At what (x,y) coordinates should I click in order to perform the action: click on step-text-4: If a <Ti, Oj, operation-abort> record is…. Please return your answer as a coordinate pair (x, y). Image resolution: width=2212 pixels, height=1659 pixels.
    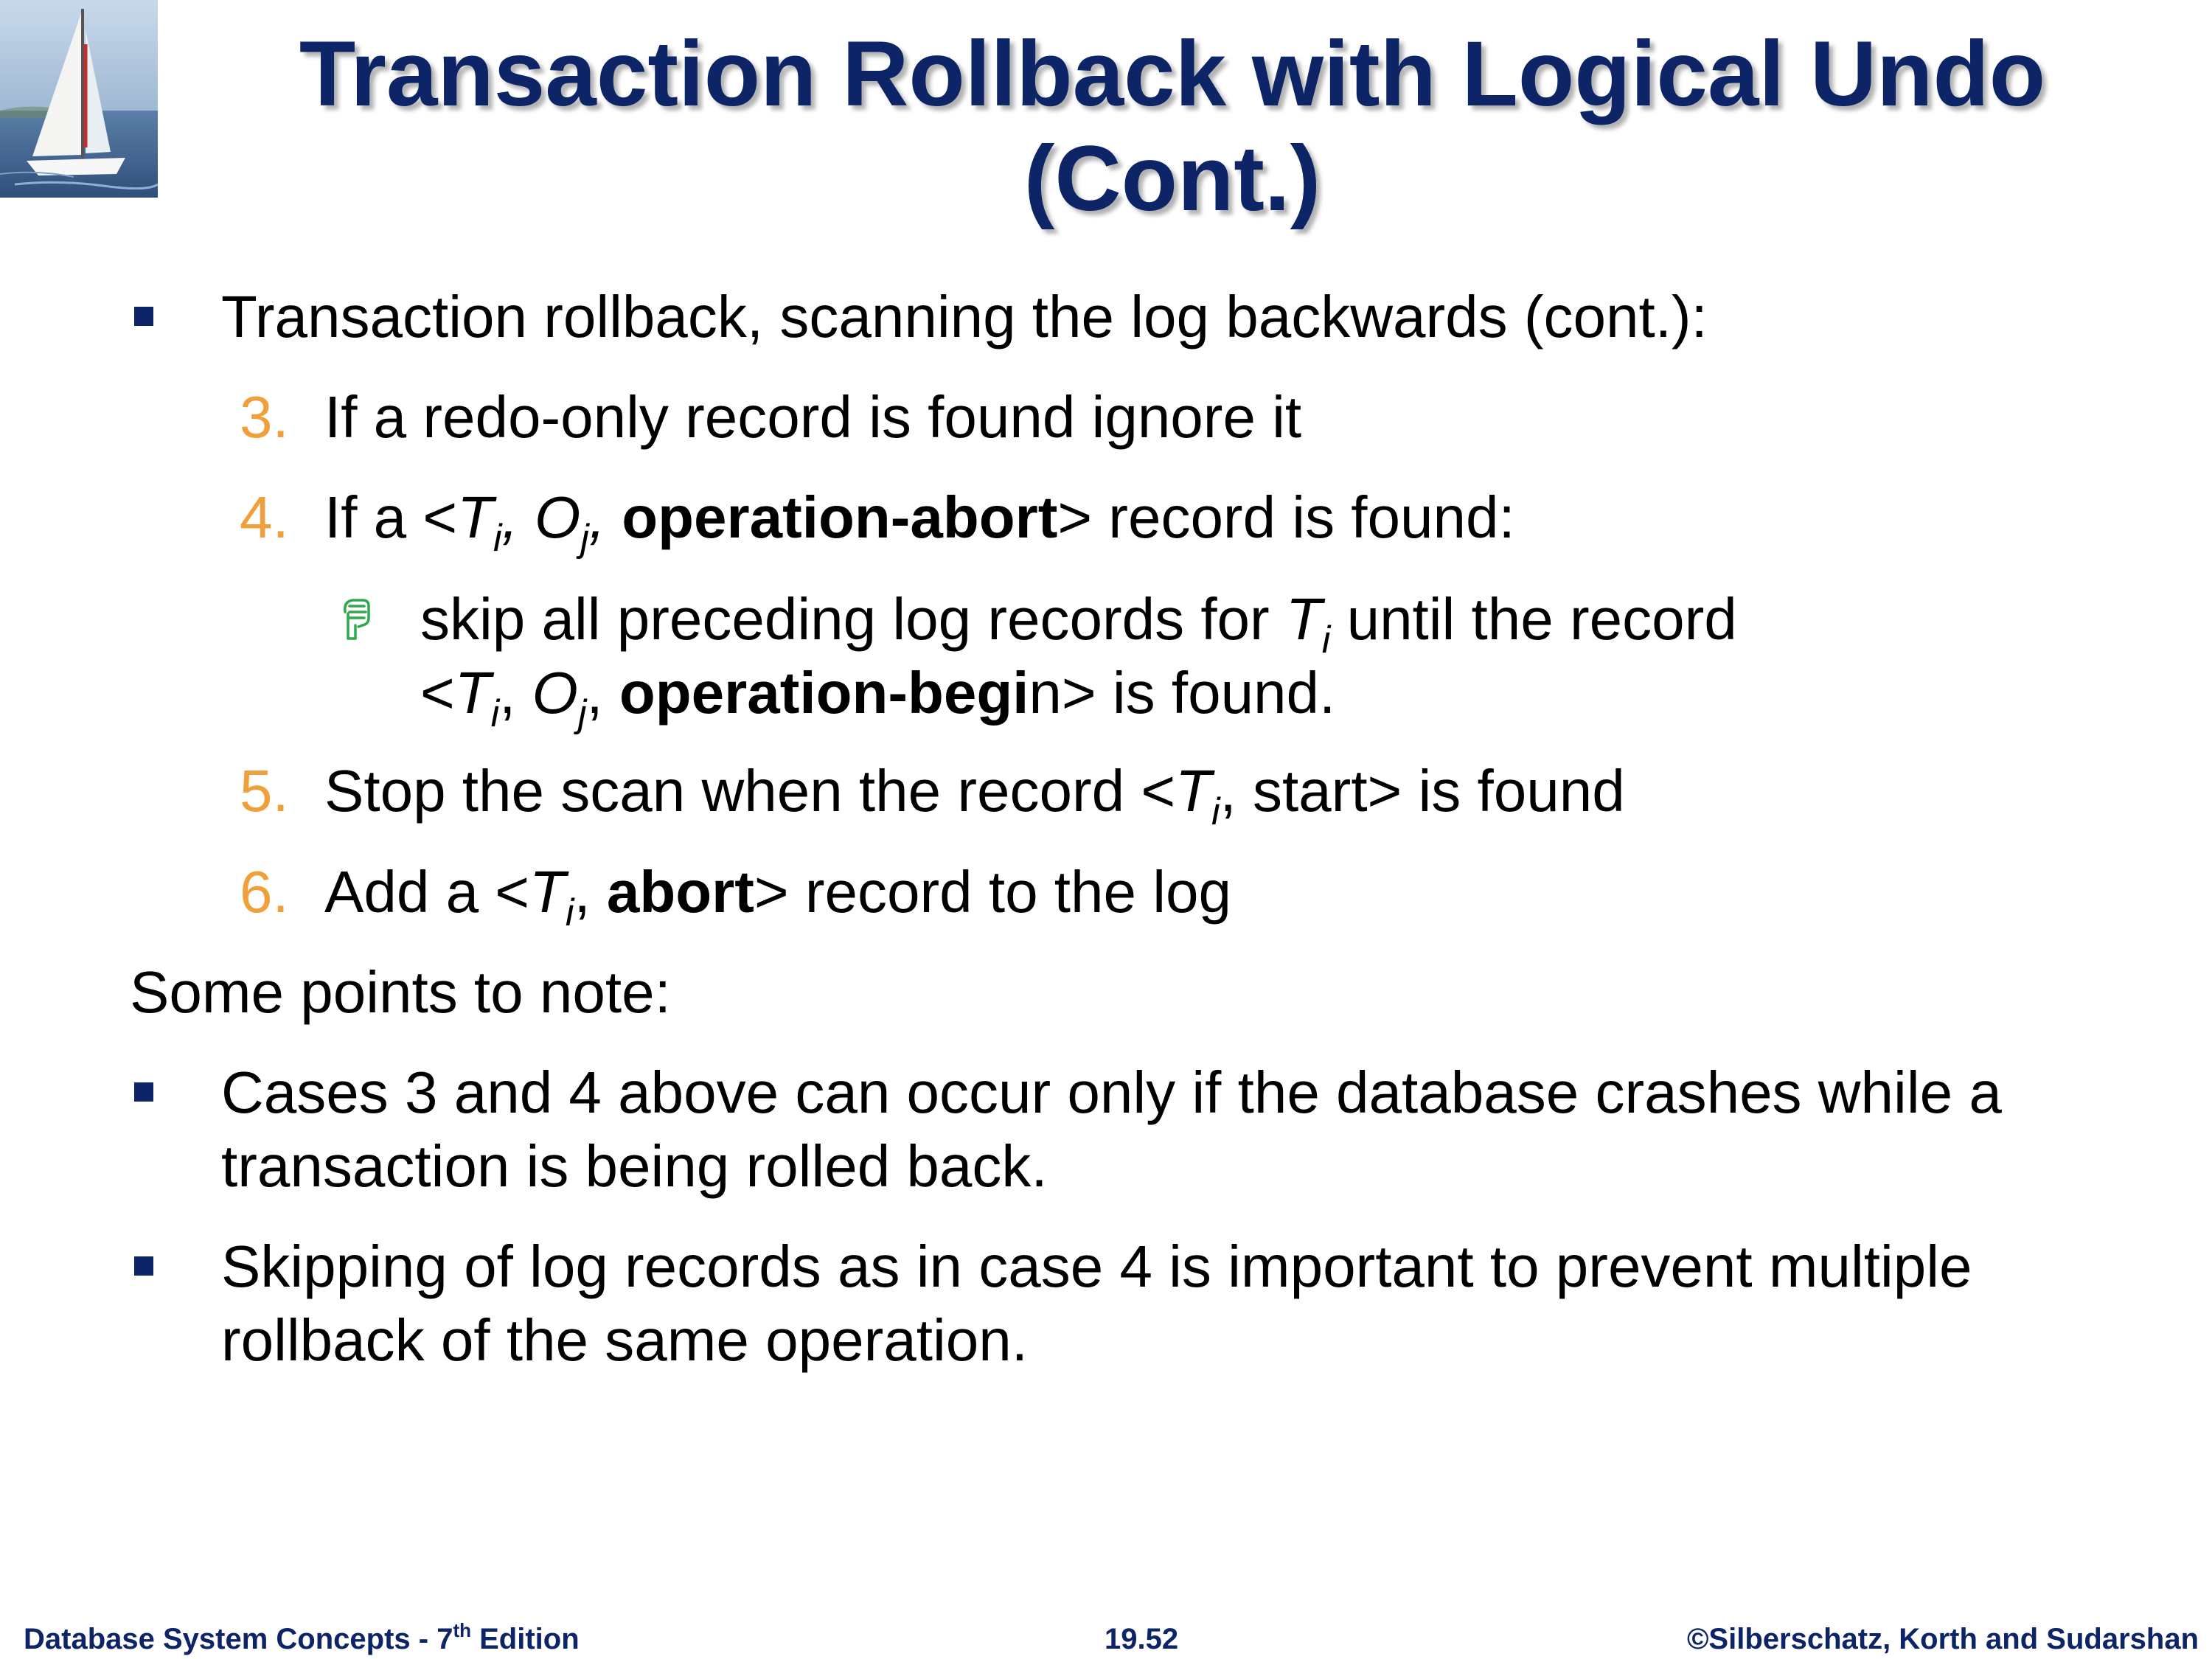
    Looking at the image, I should click on (919, 522).